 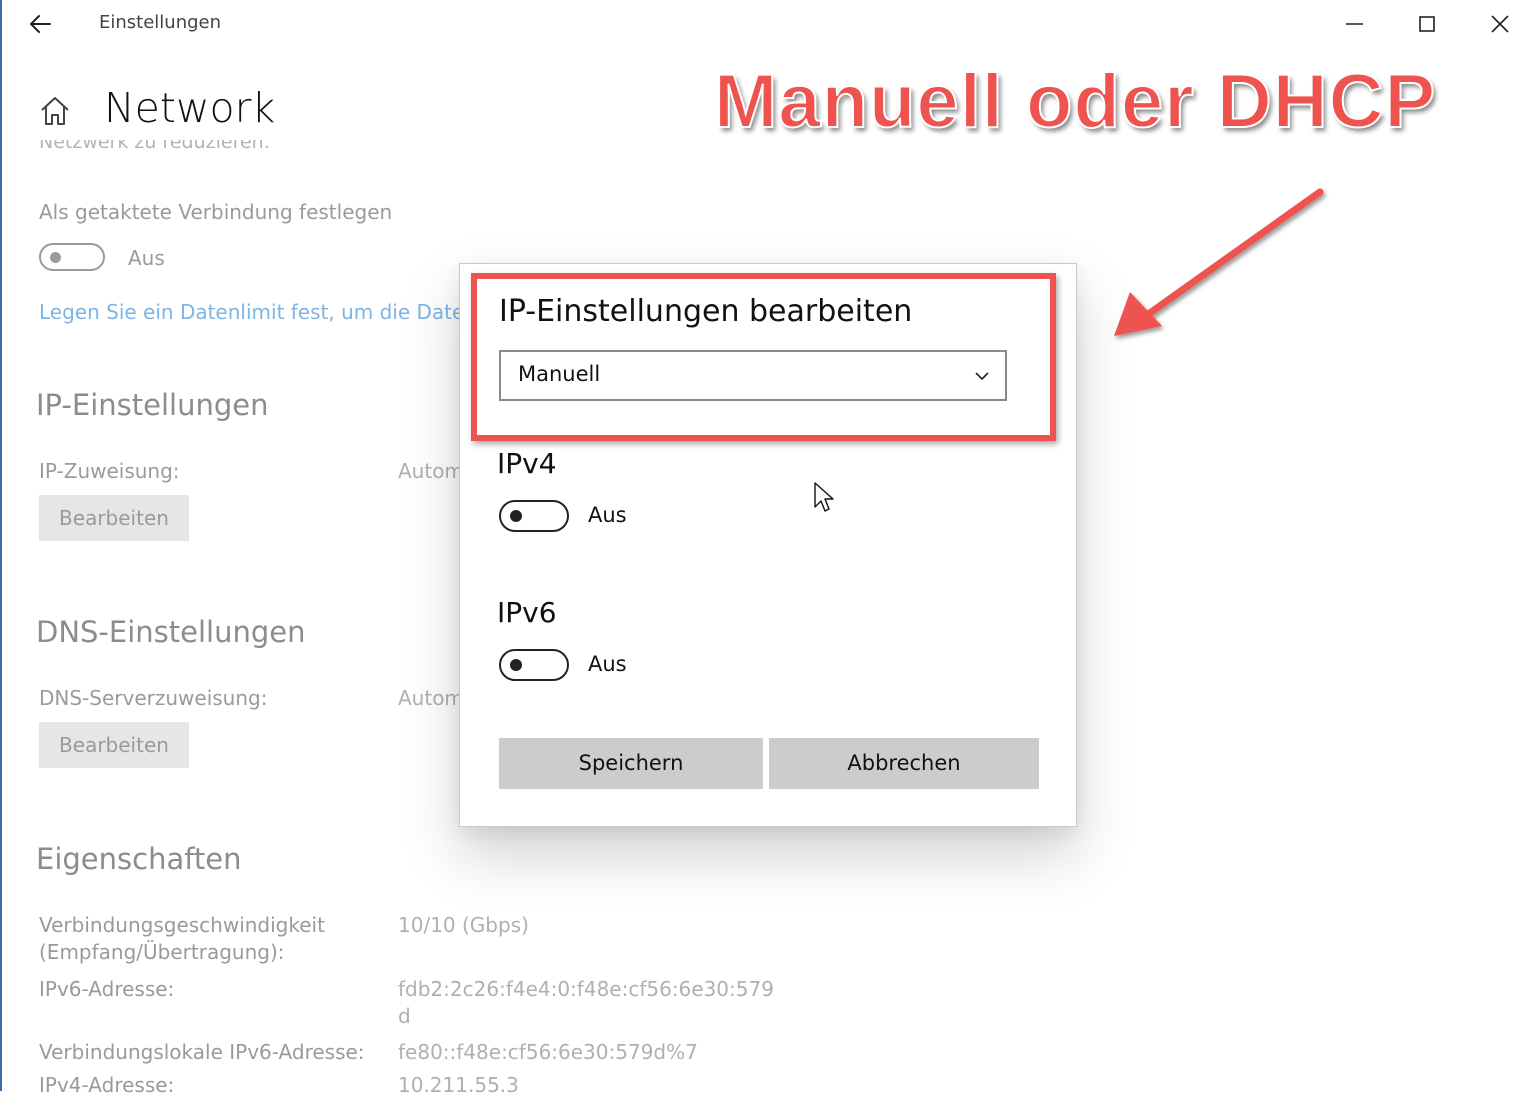 What do you see at coordinates (1075, 101) in the screenshot?
I see `annotation-text: Manuell oder DHCP` at bounding box center [1075, 101].